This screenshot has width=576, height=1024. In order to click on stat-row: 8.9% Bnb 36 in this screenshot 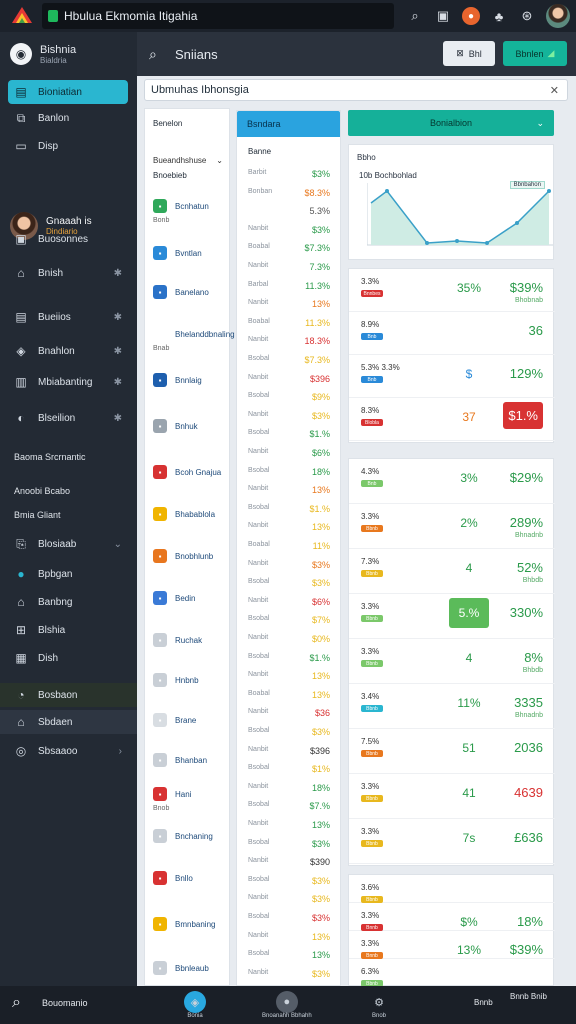, I will do `click(452, 333)`.